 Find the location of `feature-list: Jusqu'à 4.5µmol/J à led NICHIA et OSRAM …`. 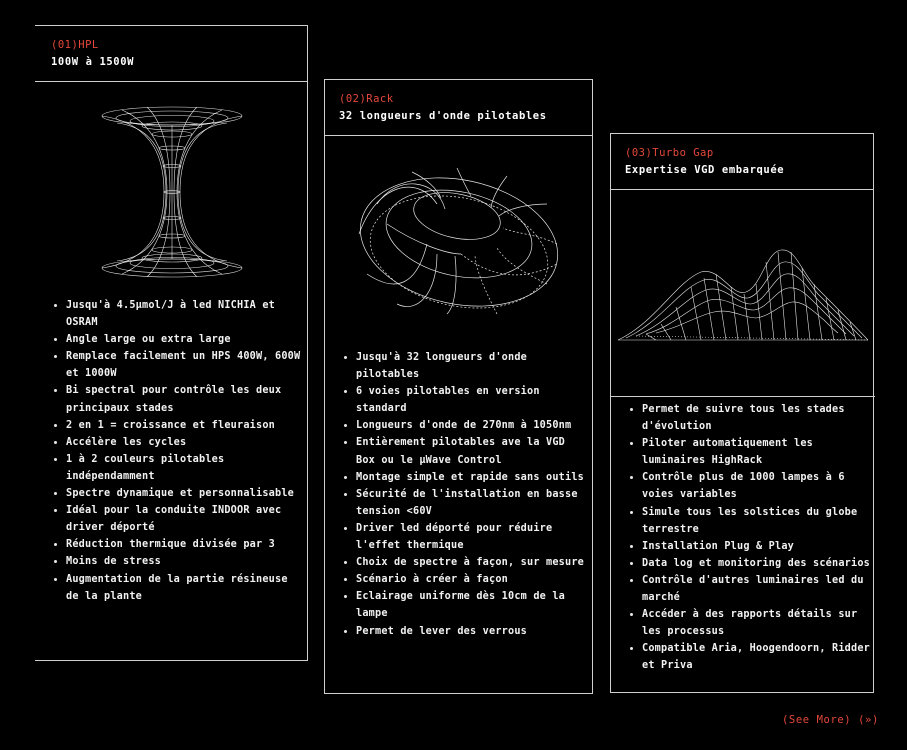

feature-list: Jusqu'à 4.5µmol/J à led NICHIA et OSRAM … is located at coordinates (177, 451).